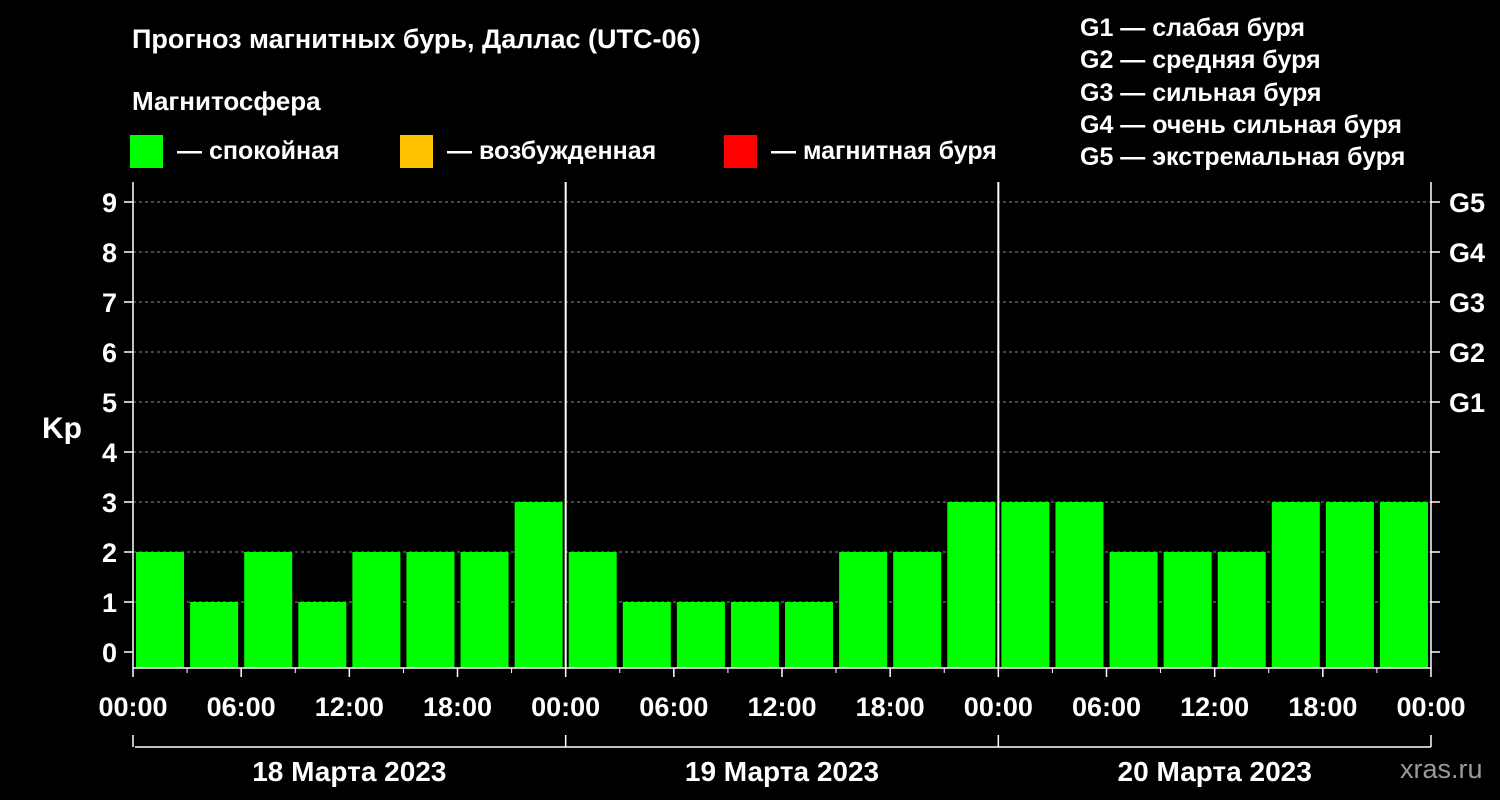 The width and height of the screenshot is (1500, 800). What do you see at coordinates (109, 503) in the screenshot?
I see `y-tick-label: 3` at bounding box center [109, 503].